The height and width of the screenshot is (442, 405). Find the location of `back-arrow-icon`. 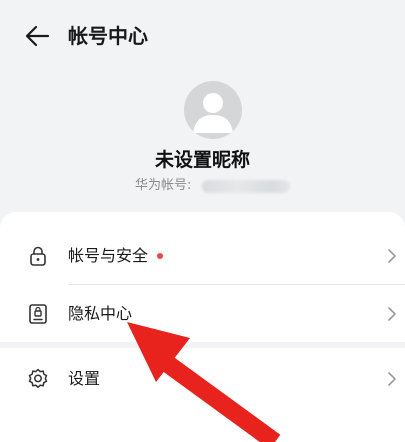

back-arrow-icon is located at coordinates (37, 36).